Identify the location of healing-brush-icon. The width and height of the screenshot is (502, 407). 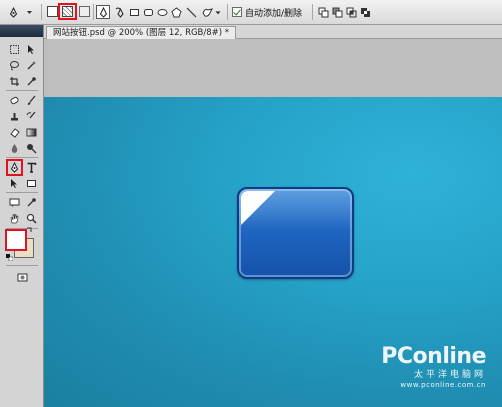
(14, 100).